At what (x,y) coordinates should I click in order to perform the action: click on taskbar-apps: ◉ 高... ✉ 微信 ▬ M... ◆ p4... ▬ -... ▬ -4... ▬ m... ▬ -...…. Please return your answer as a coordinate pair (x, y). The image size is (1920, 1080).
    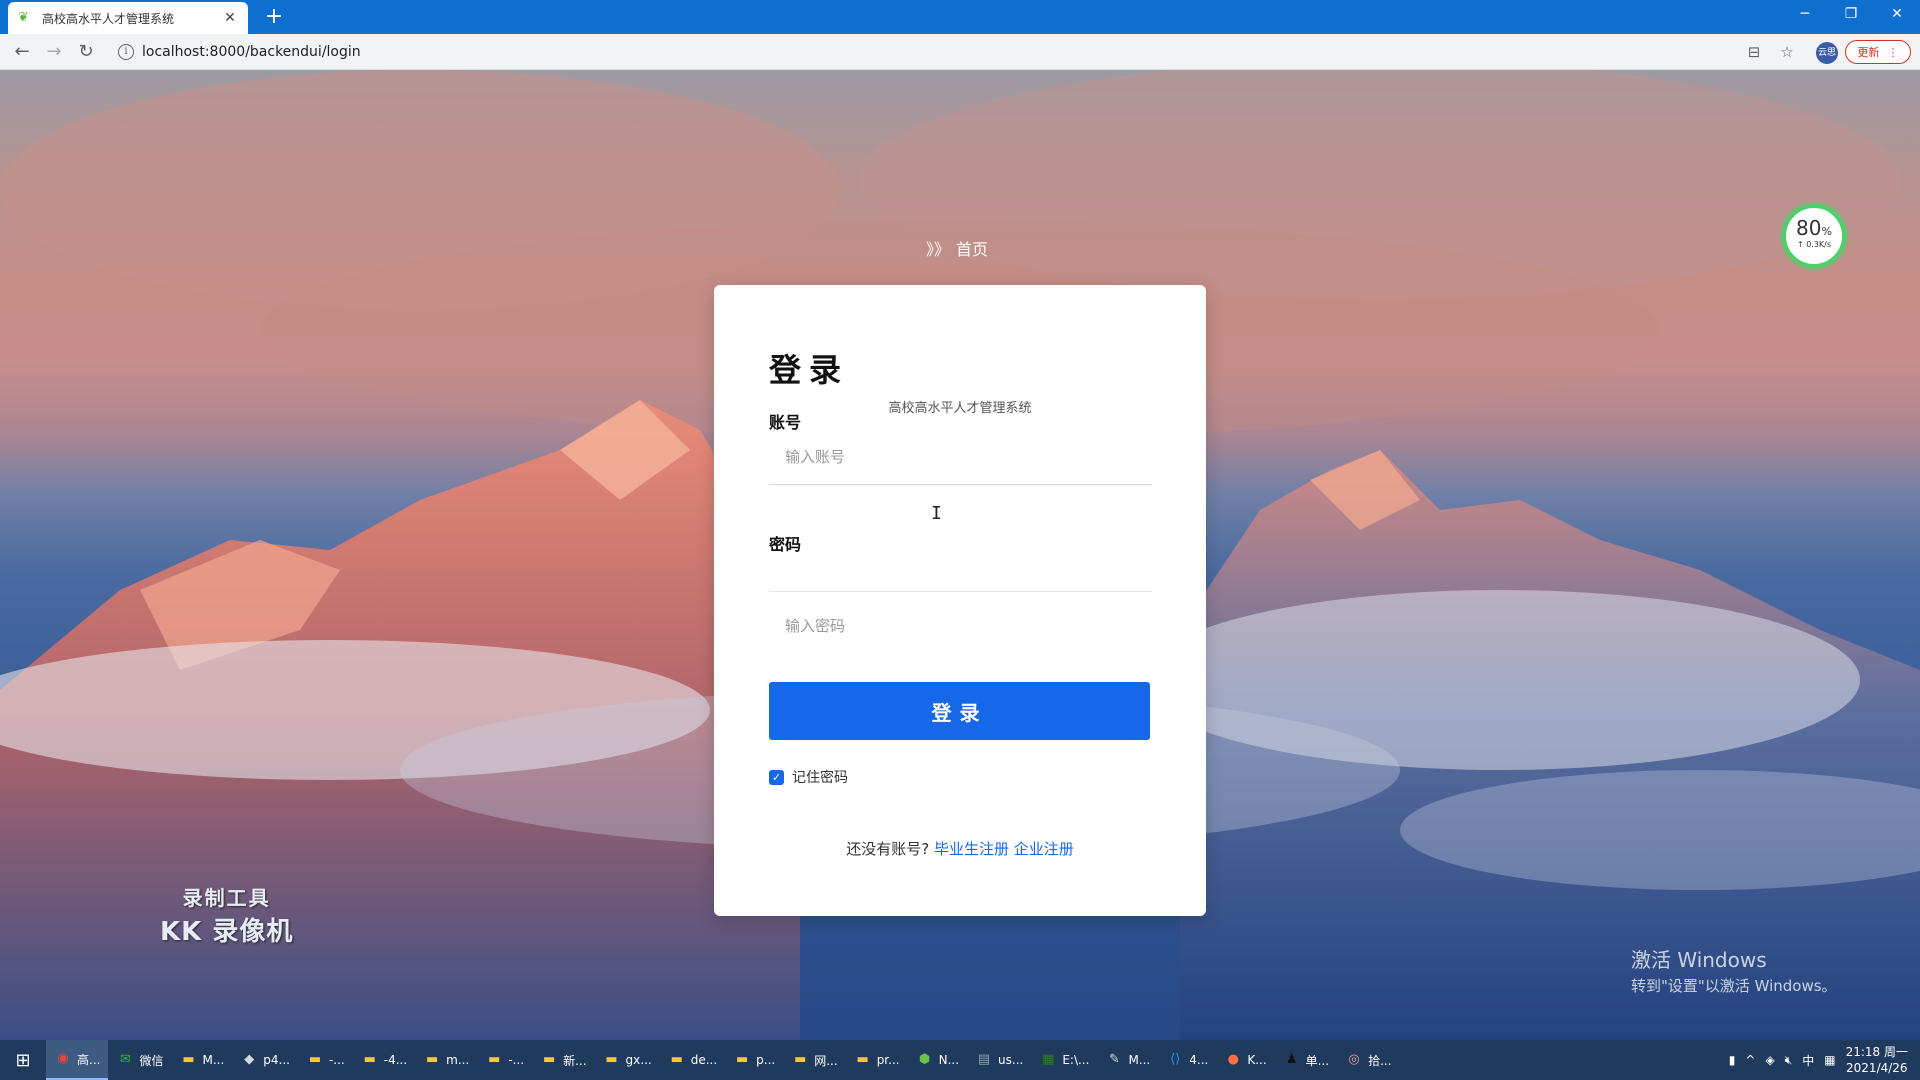
    Looking at the image, I should click on (723, 1060).